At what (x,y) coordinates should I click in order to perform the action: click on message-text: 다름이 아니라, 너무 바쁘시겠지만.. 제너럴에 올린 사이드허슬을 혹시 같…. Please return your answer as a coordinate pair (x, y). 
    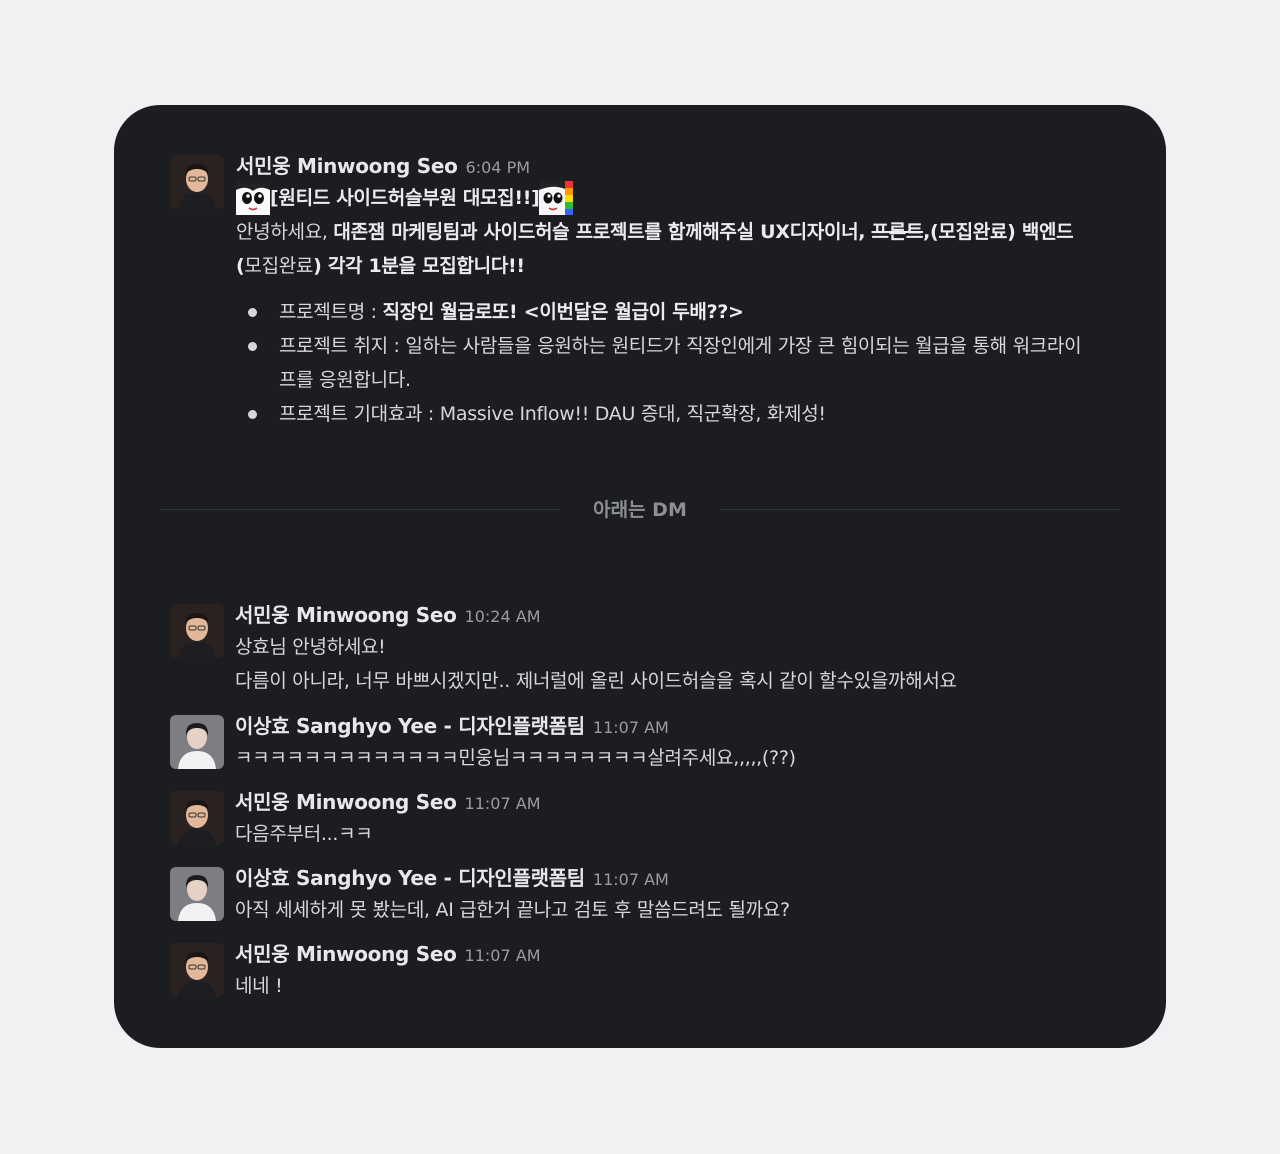
    Looking at the image, I should click on (596, 681).